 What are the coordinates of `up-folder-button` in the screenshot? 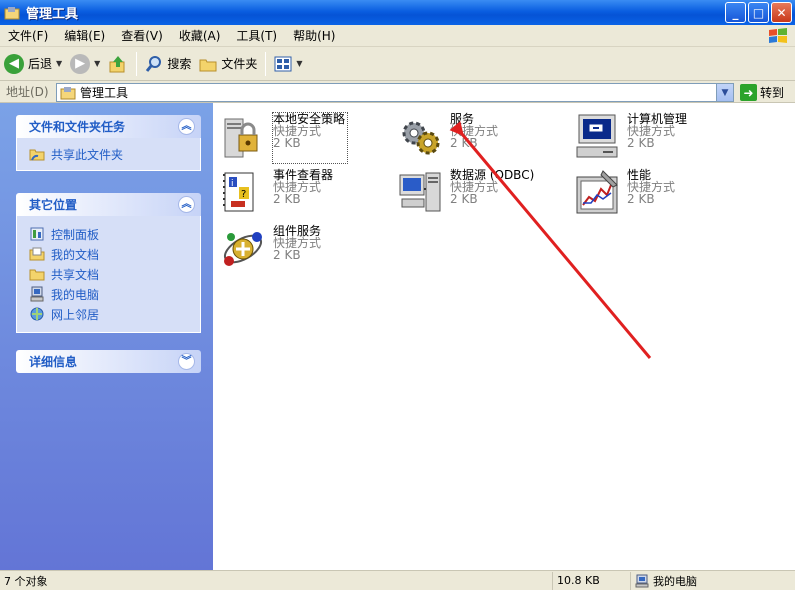 It's located at (118, 64).